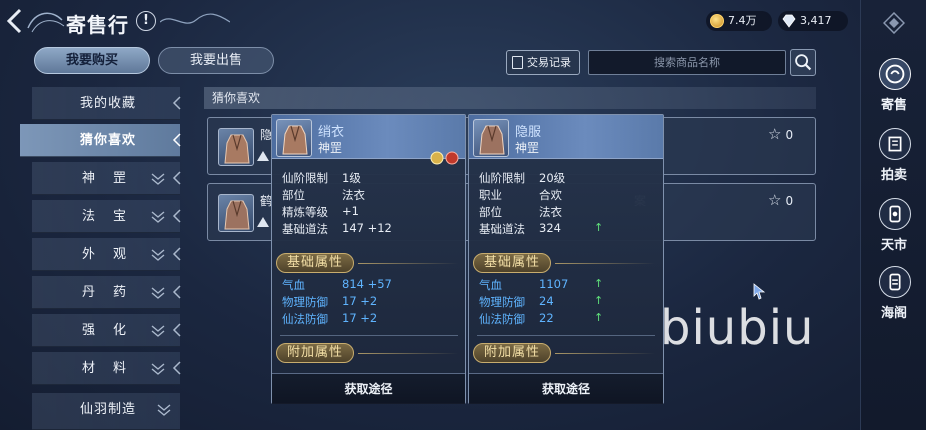 Image resolution: width=926 pixels, height=430 pixels. I want to click on sea-pavilion-icon, so click(895, 282).